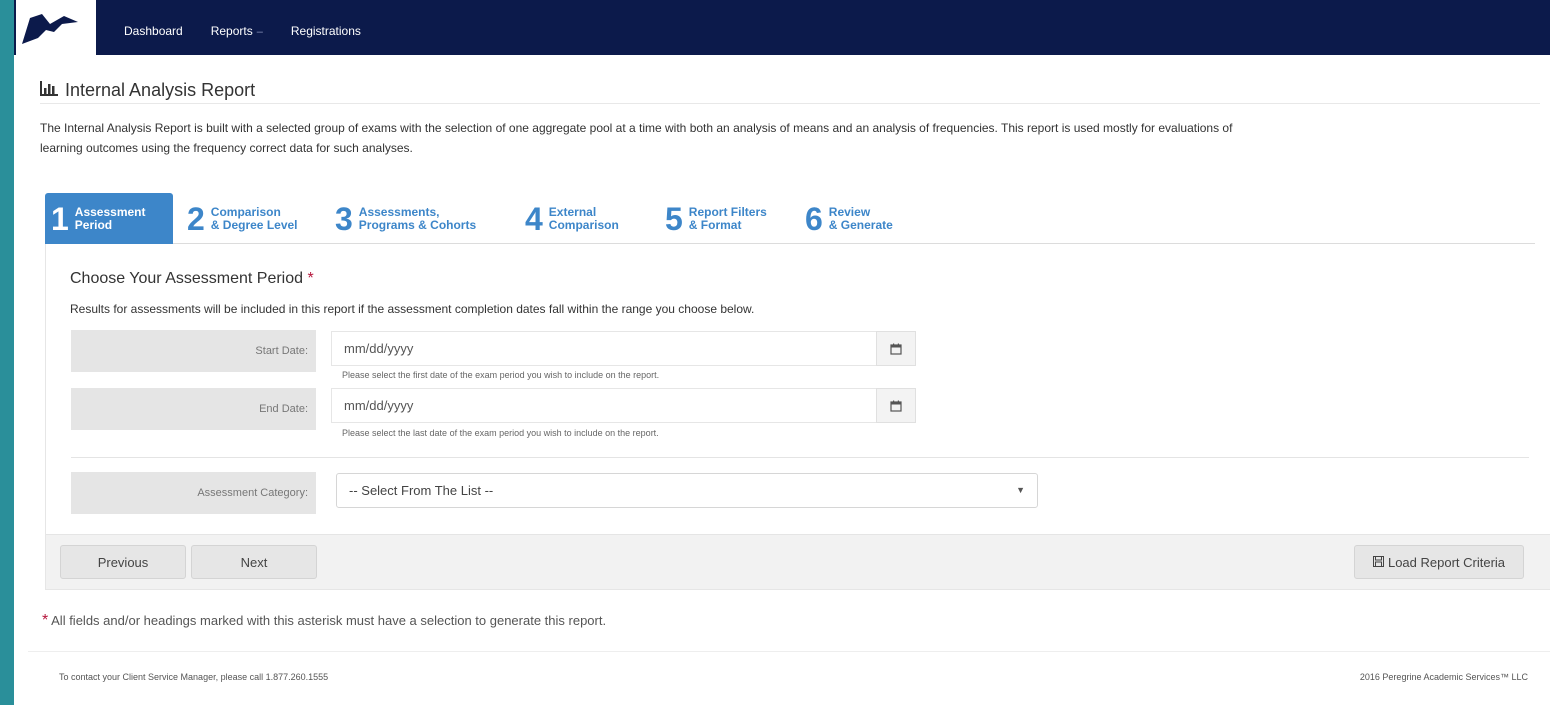 This screenshot has height=705, width=1550. What do you see at coordinates (1378, 562) in the screenshot?
I see `save-icon` at bounding box center [1378, 562].